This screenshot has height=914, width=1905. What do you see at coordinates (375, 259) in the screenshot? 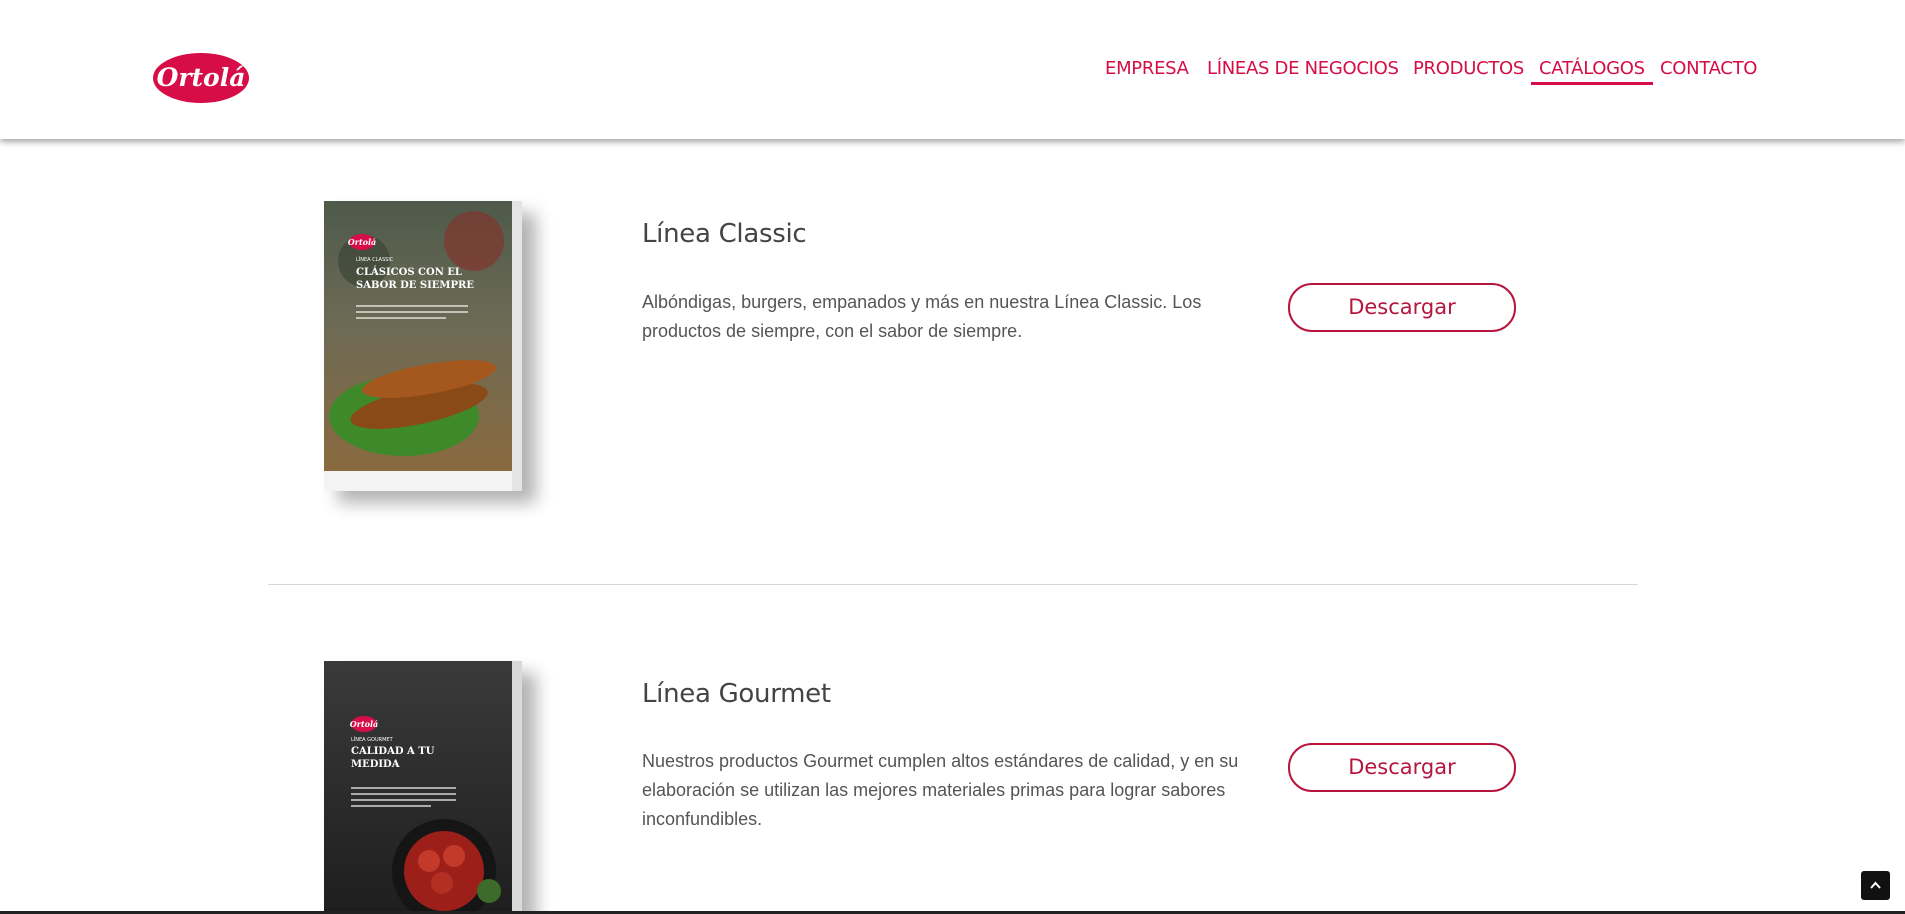
I see `svg-text: LÍNEA CLASSIC` at bounding box center [375, 259].